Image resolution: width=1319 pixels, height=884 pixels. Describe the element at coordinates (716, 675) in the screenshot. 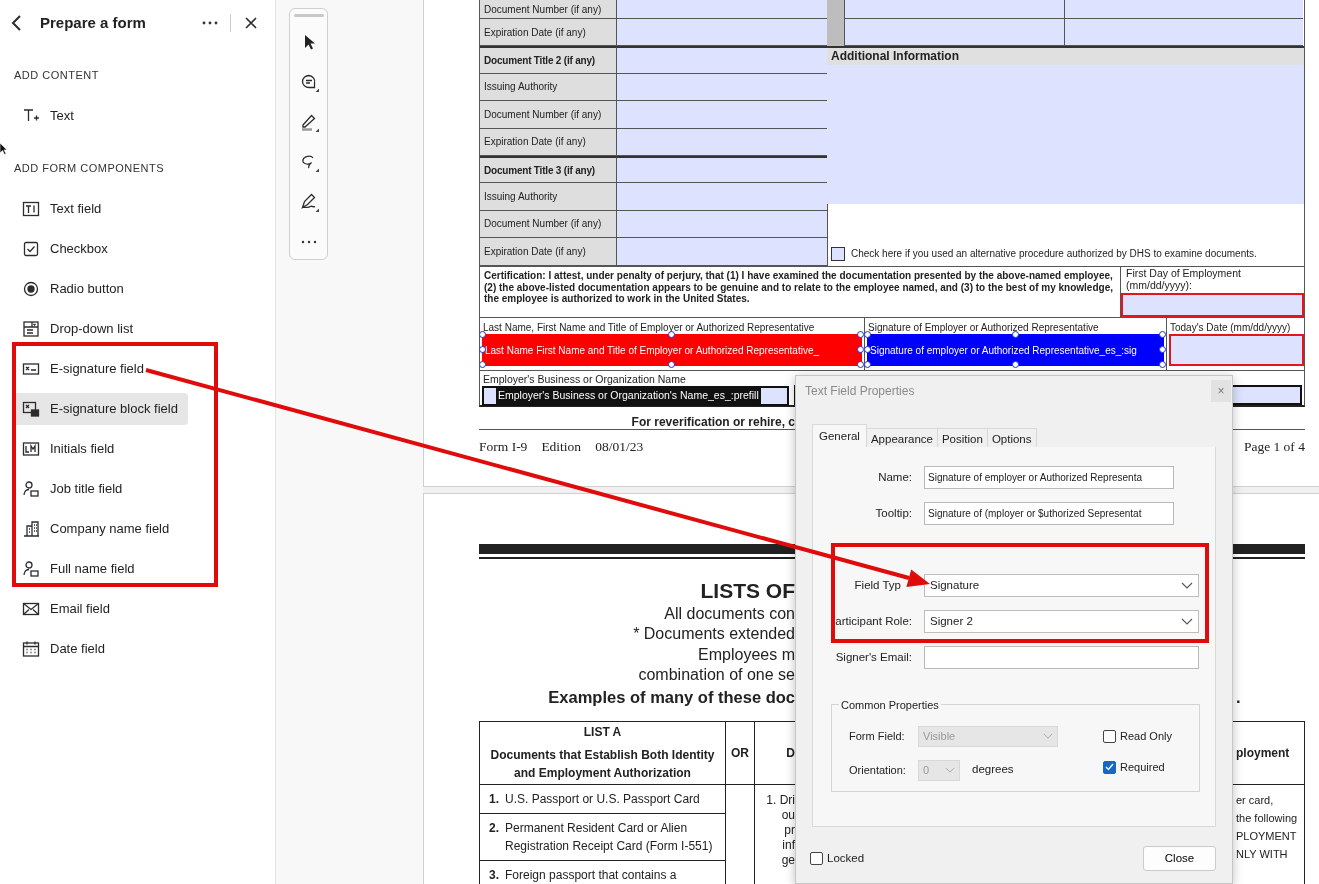

I see `intro-line: combination of one se` at that location.